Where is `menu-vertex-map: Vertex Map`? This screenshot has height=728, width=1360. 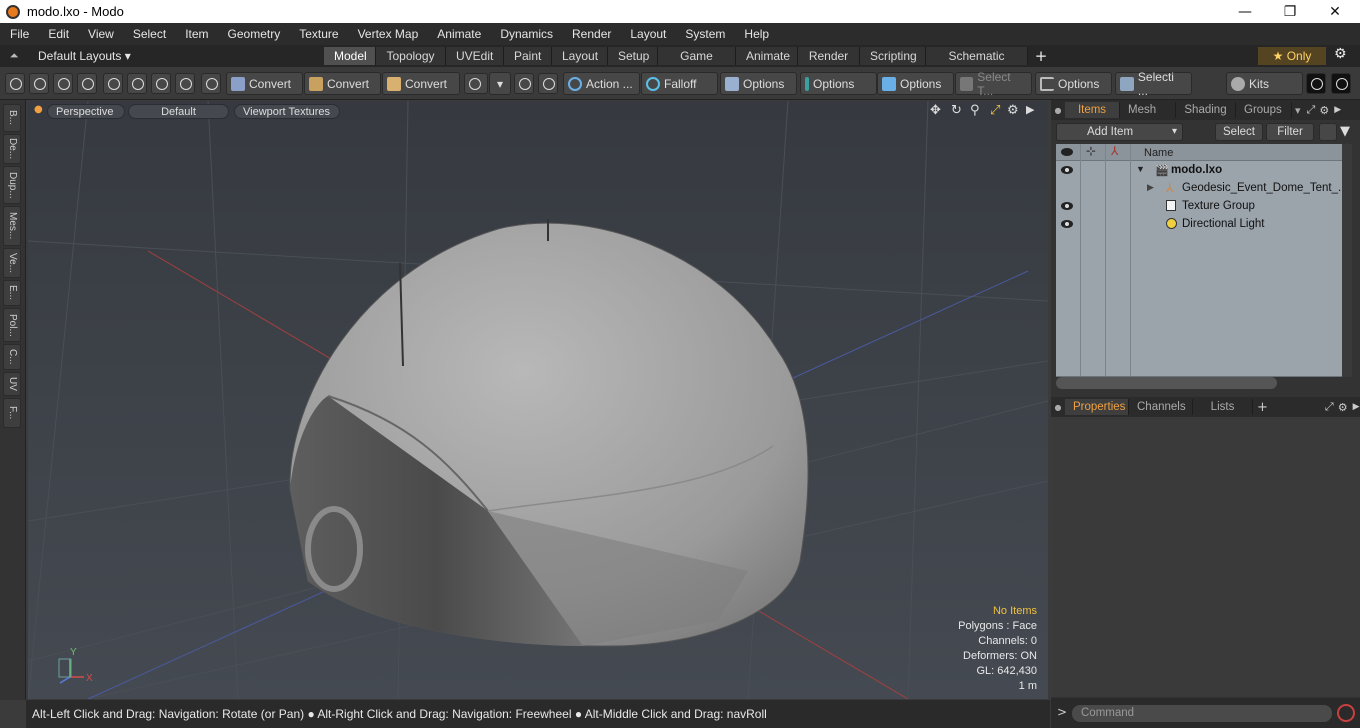
menu-vertex-map: Vertex Map is located at coordinates (388, 34).